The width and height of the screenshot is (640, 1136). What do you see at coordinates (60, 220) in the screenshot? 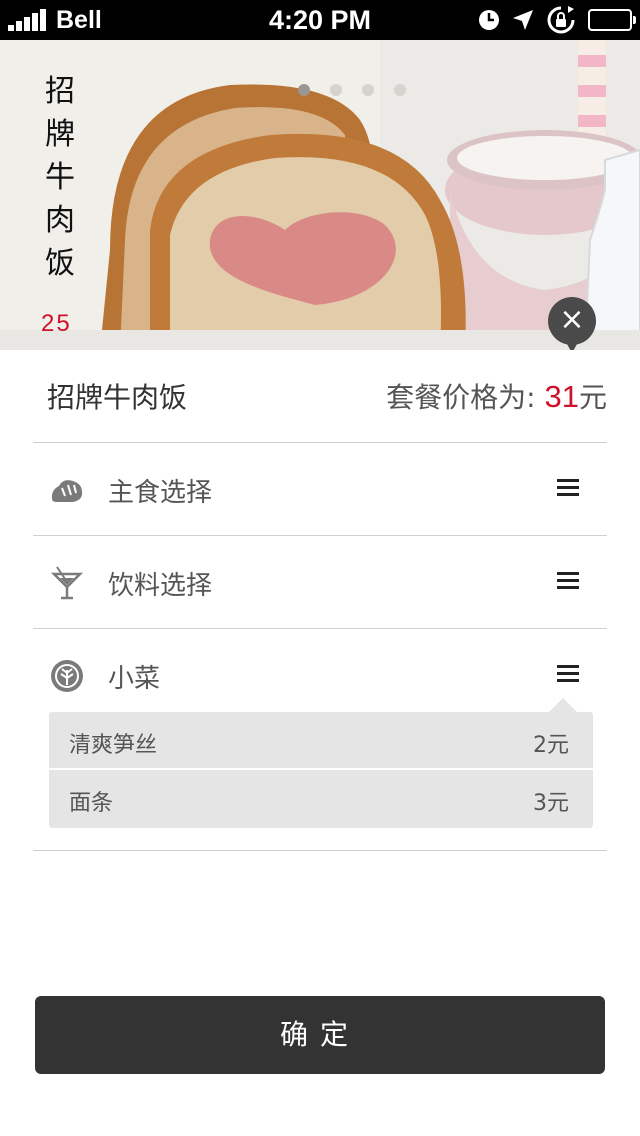
I see `hero-title-char: 肉` at bounding box center [60, 220].